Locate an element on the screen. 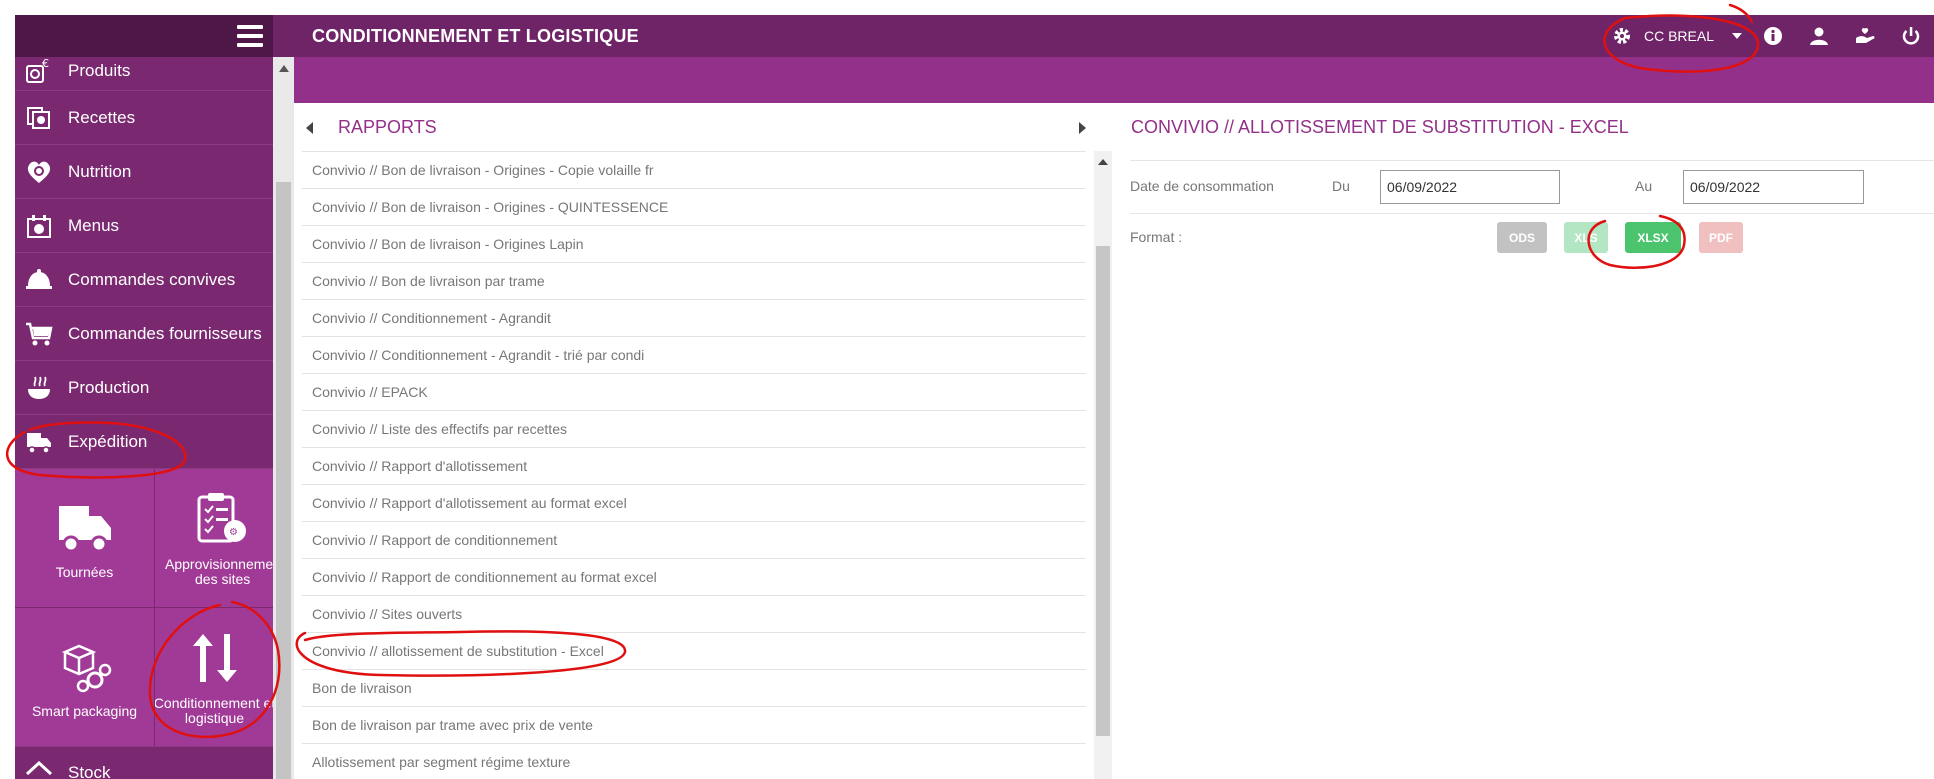  info-icon is located at coordinates (1773, 36).